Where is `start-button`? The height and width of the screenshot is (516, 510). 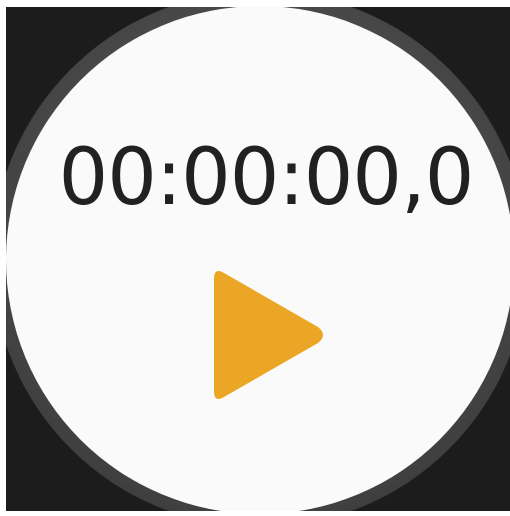
start-button is located at coordinates (271, 335).